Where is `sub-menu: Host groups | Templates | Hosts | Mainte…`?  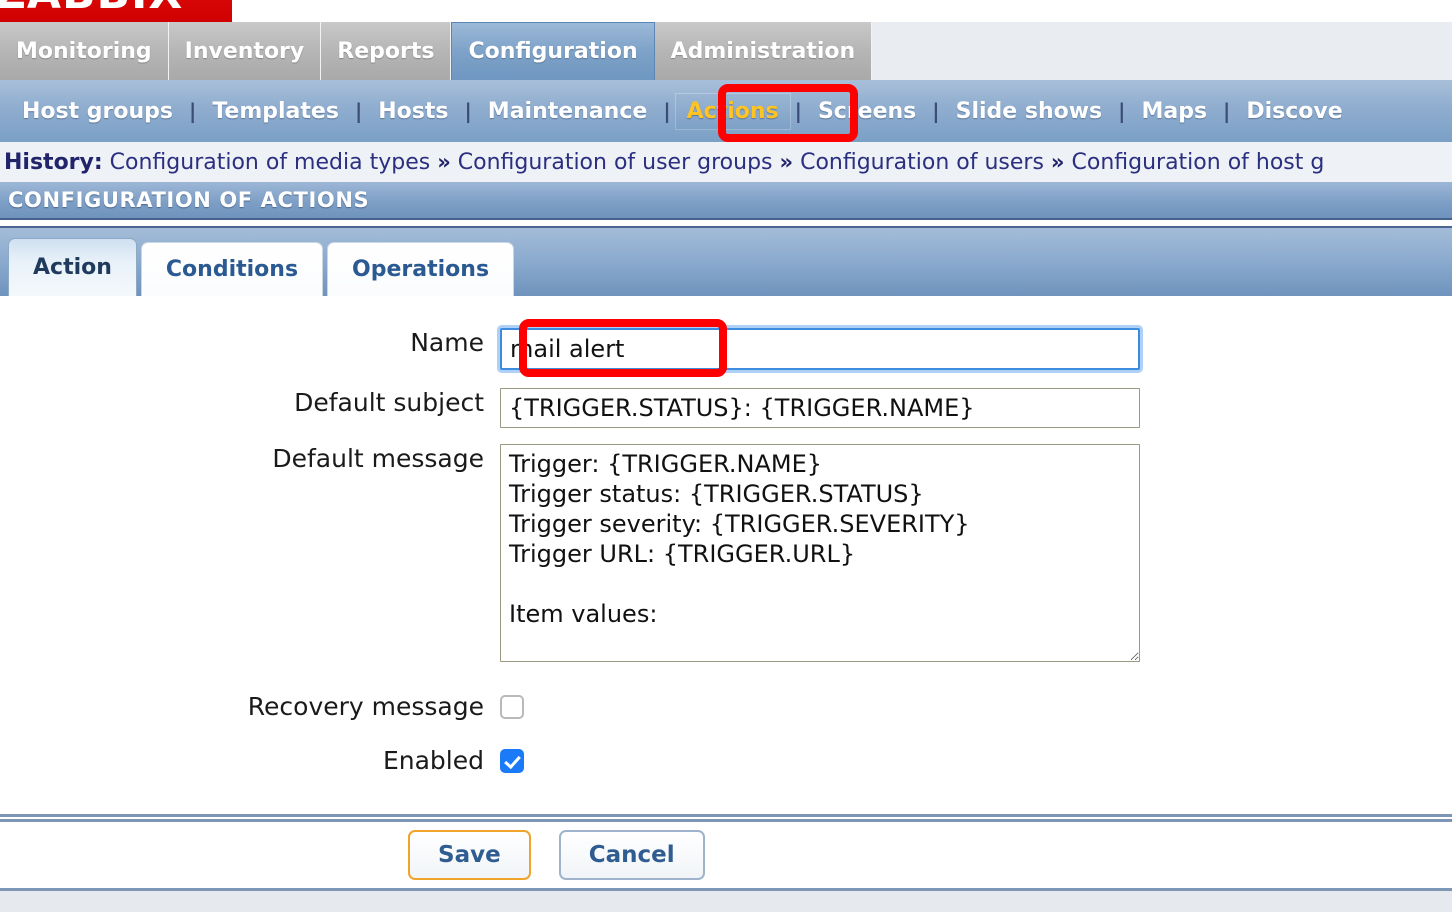
sub-menu: Host groups | Templates | Hosts | Mainte… is located at coordinates (726, 111).